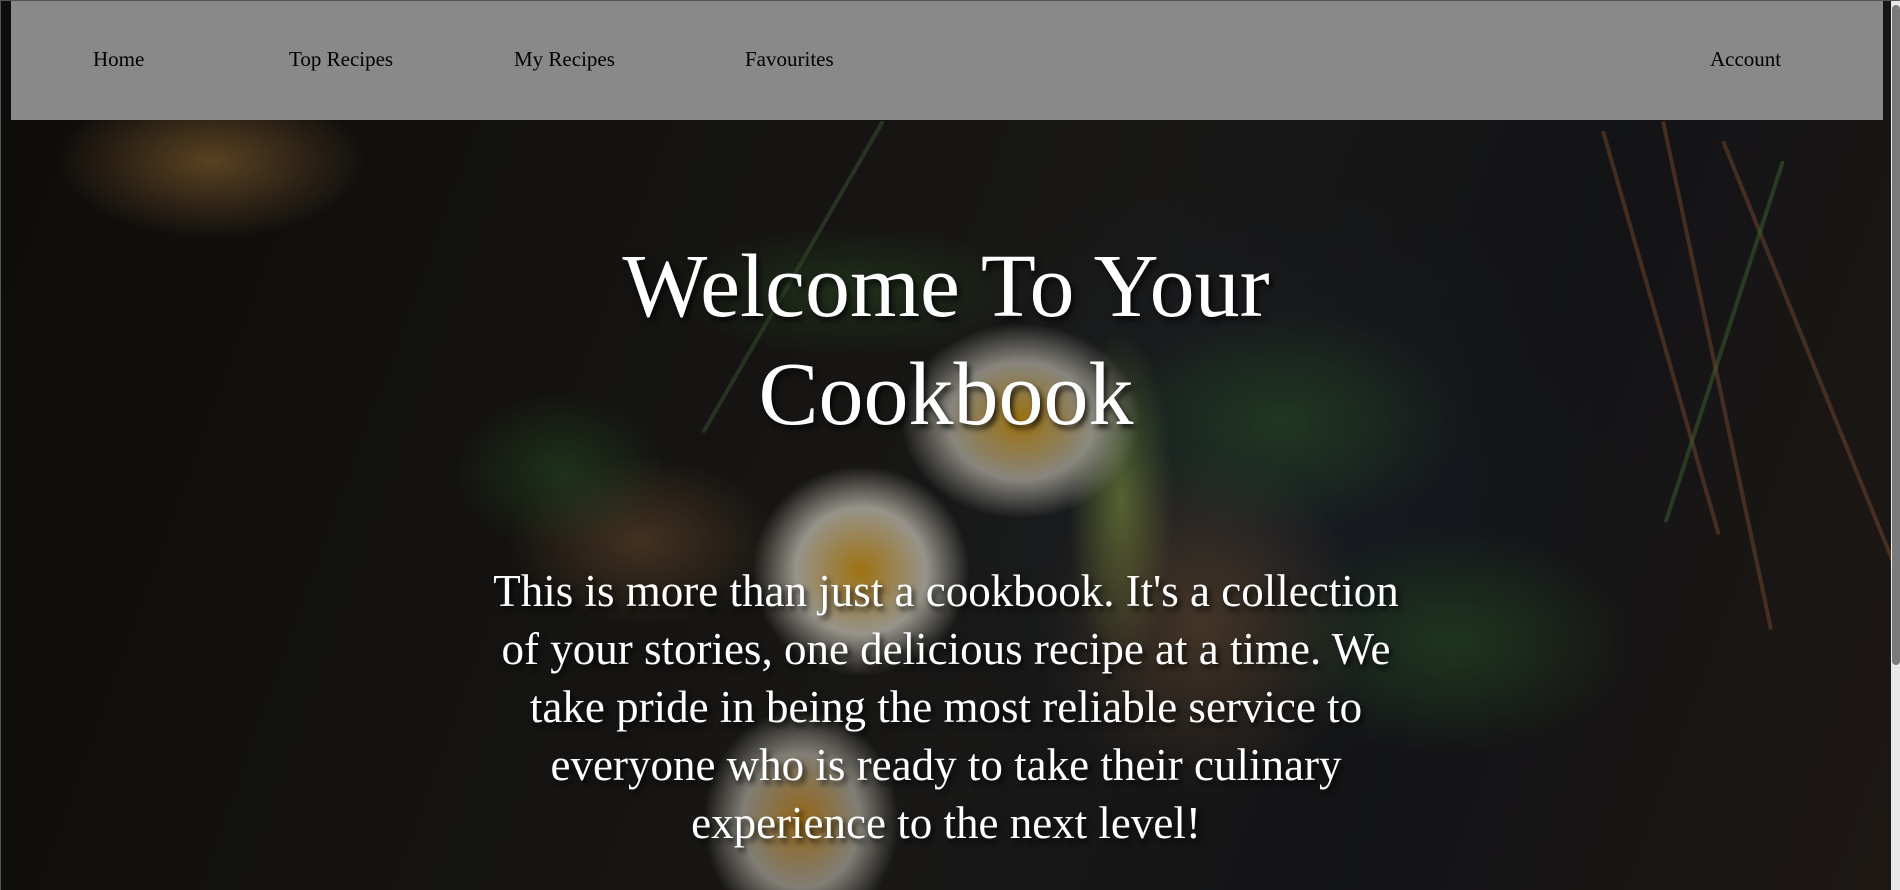 The width and height of the screenshot is (1900, 890). I want to click on page-scrollbar, so click(1895, 445).